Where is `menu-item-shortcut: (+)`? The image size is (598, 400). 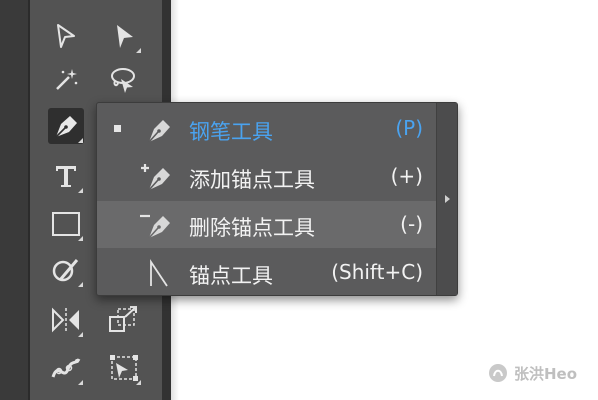 menu-item-shortcut: (+) is located at coordinates (406, 176).